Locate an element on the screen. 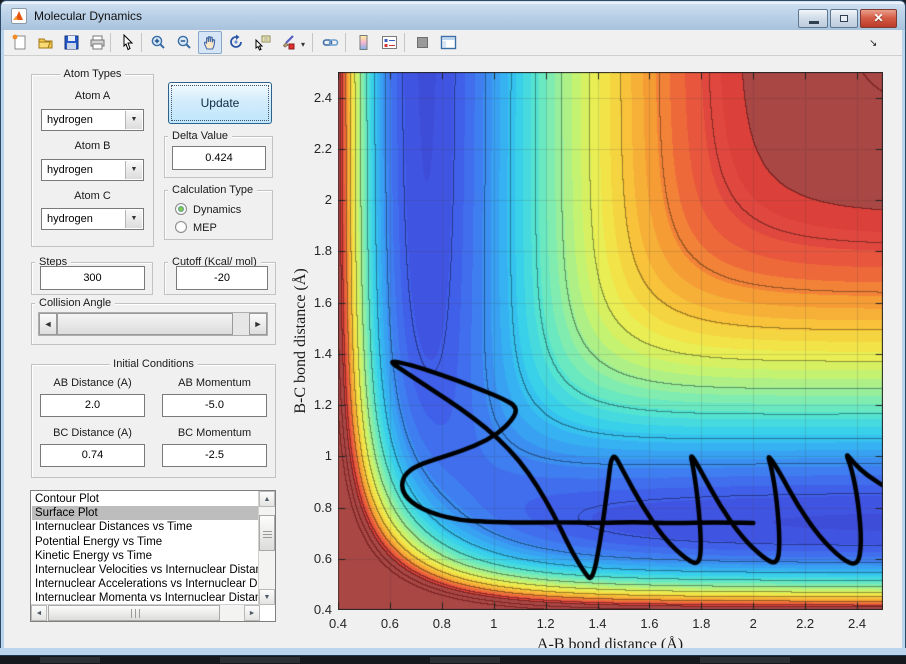  collision-angle-slider: ◄ ► is located at coordinates (153, 324).